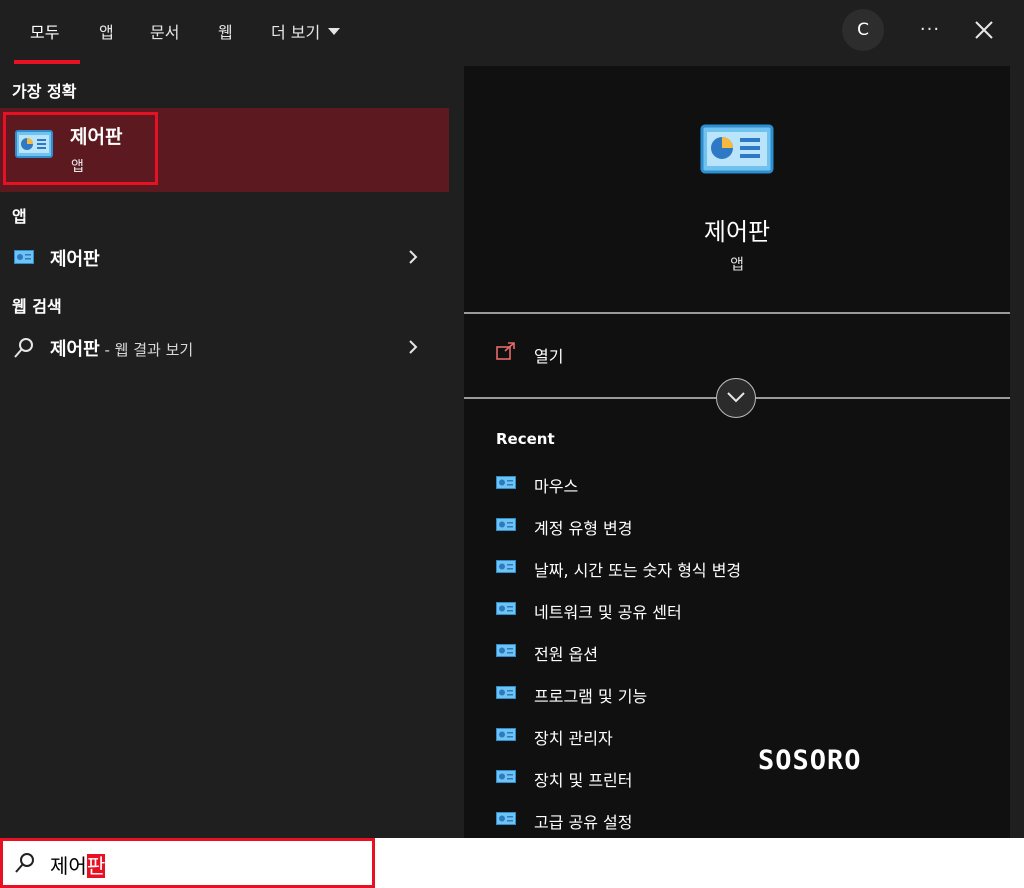  What do you see at coordinates (146, 350) in the screenshot?
I see `web-result-suffix: - 웹 결과 보기` at bounding box center [146, 350].